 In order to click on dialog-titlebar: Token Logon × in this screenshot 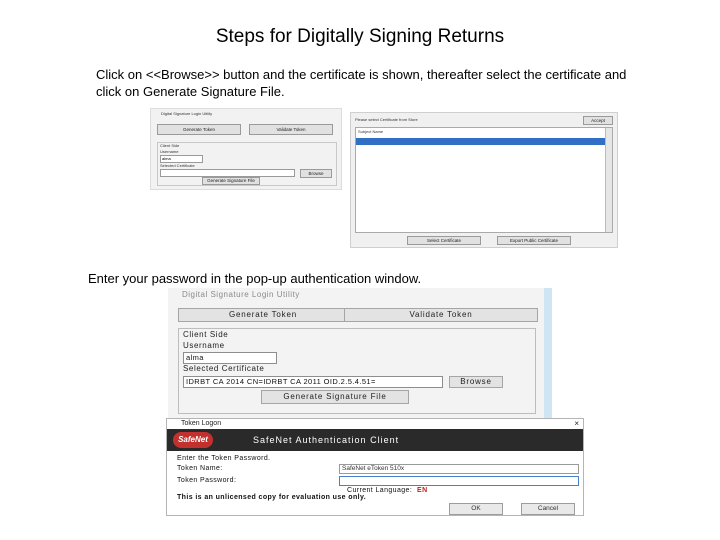, I will do `click(375, 424)`.